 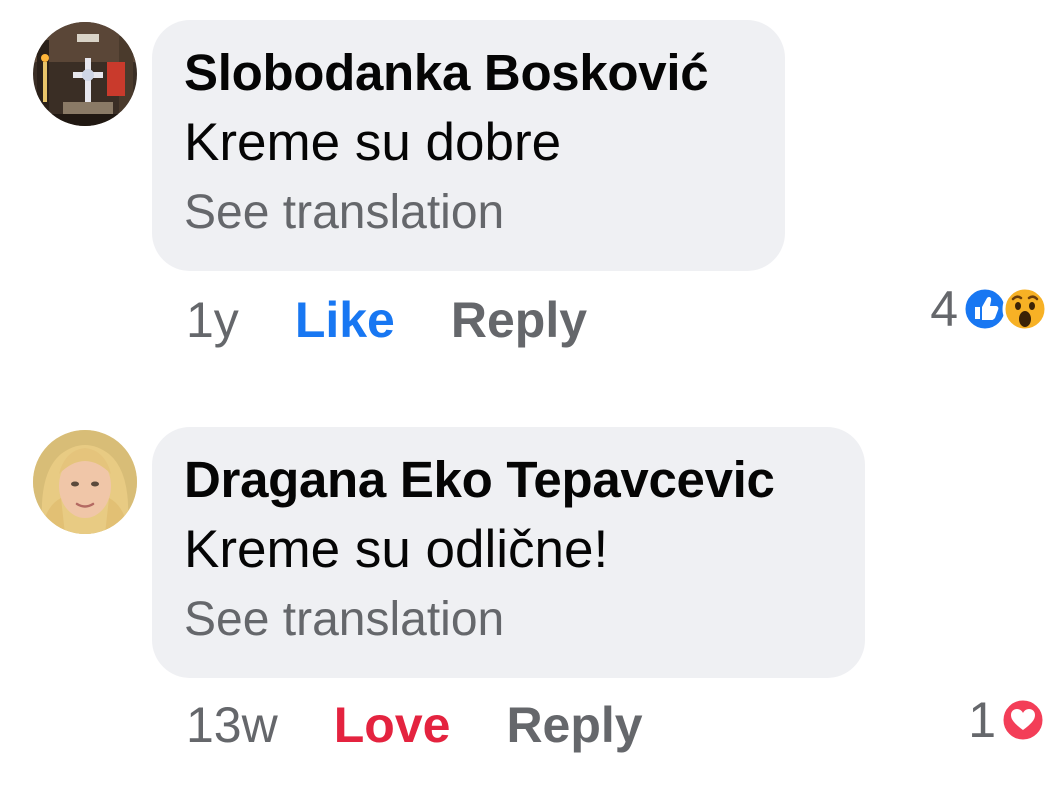 I want to click on like-button: Like, so click(x=345, y=320).